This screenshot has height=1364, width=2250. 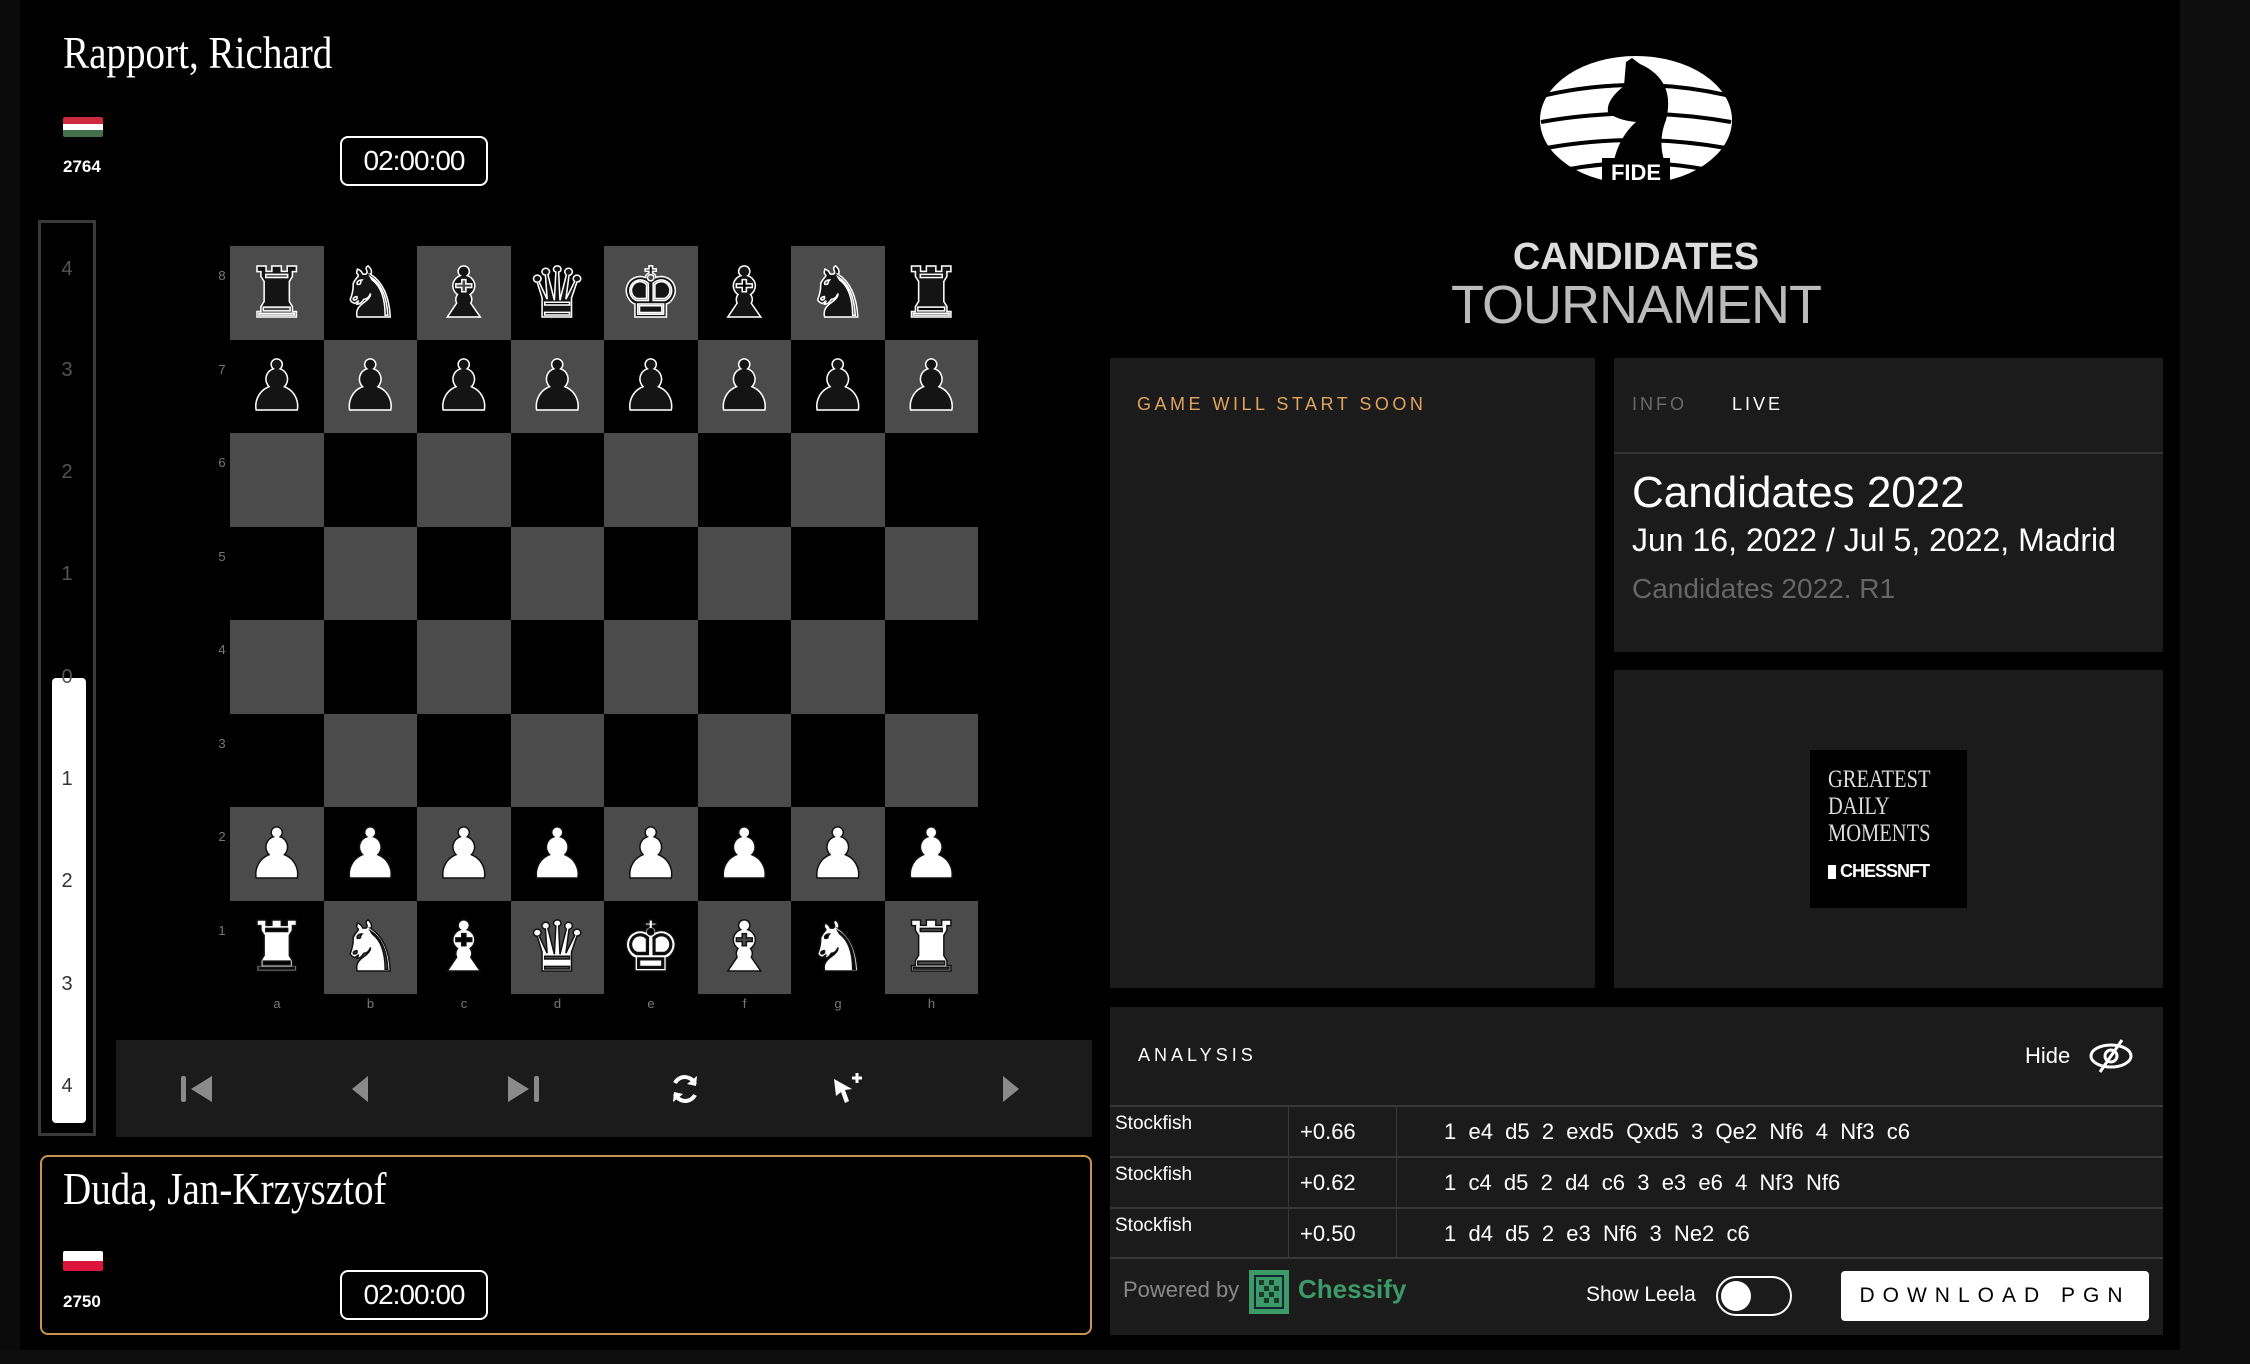 I want to click on square-e8: ♚, so click(x=651, y=293).